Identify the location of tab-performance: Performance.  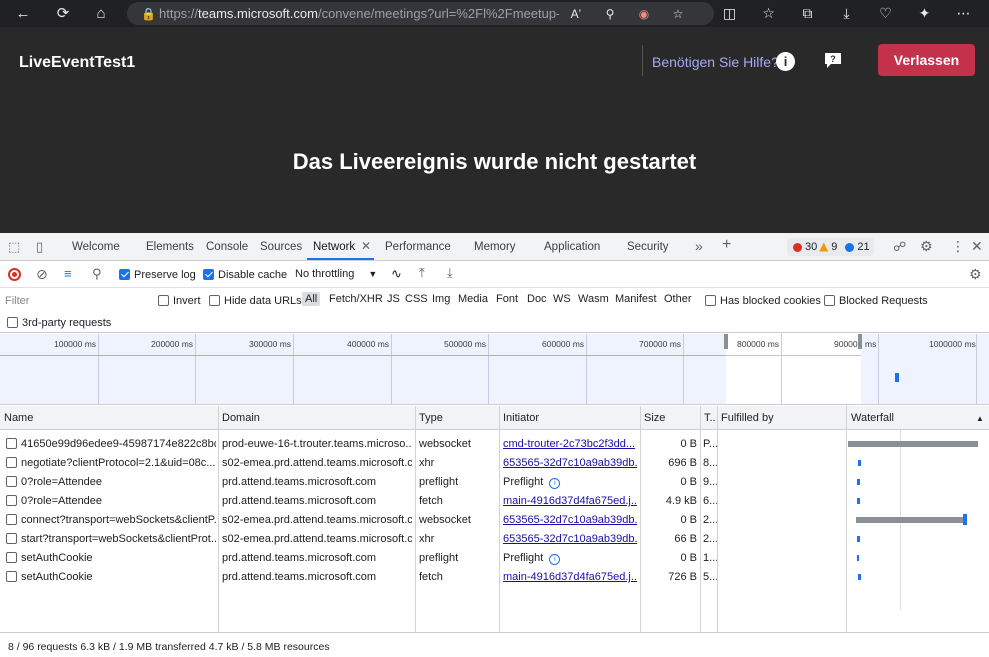
(418, 247).